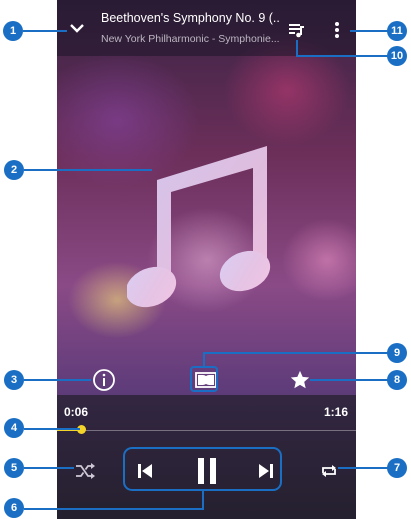 Image resolution: width=411 pixels, height=519 pixels. Describe the element at coordinates (14, 428) in the screenshot. I see `callout-4: 4` at that location.